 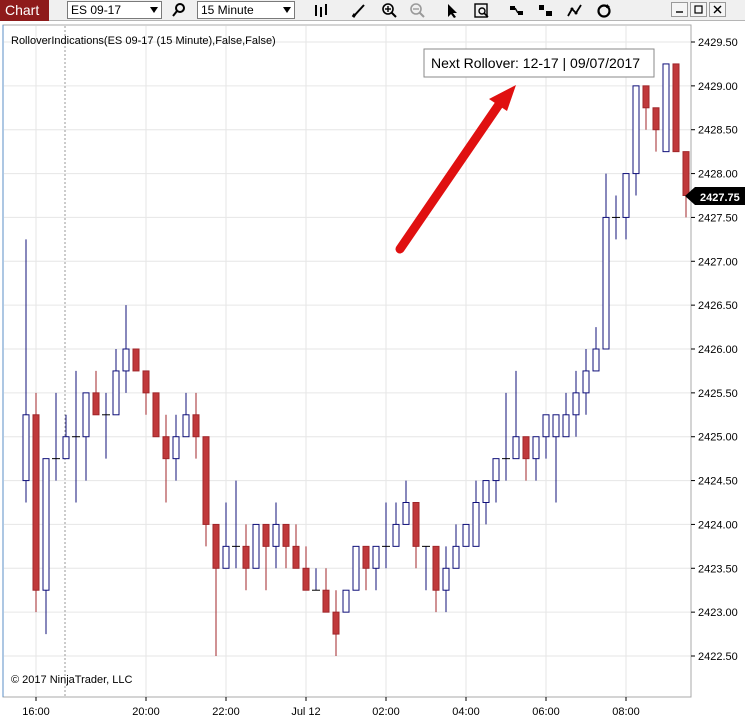 I want to click on y-tick-label: 2423.00, so click(x=718, y=613).